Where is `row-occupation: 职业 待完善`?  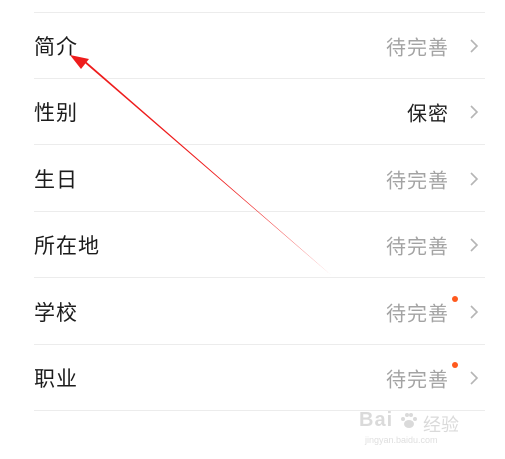
row-occupation: 职业 待完善 is located at coordinates (252, 378).